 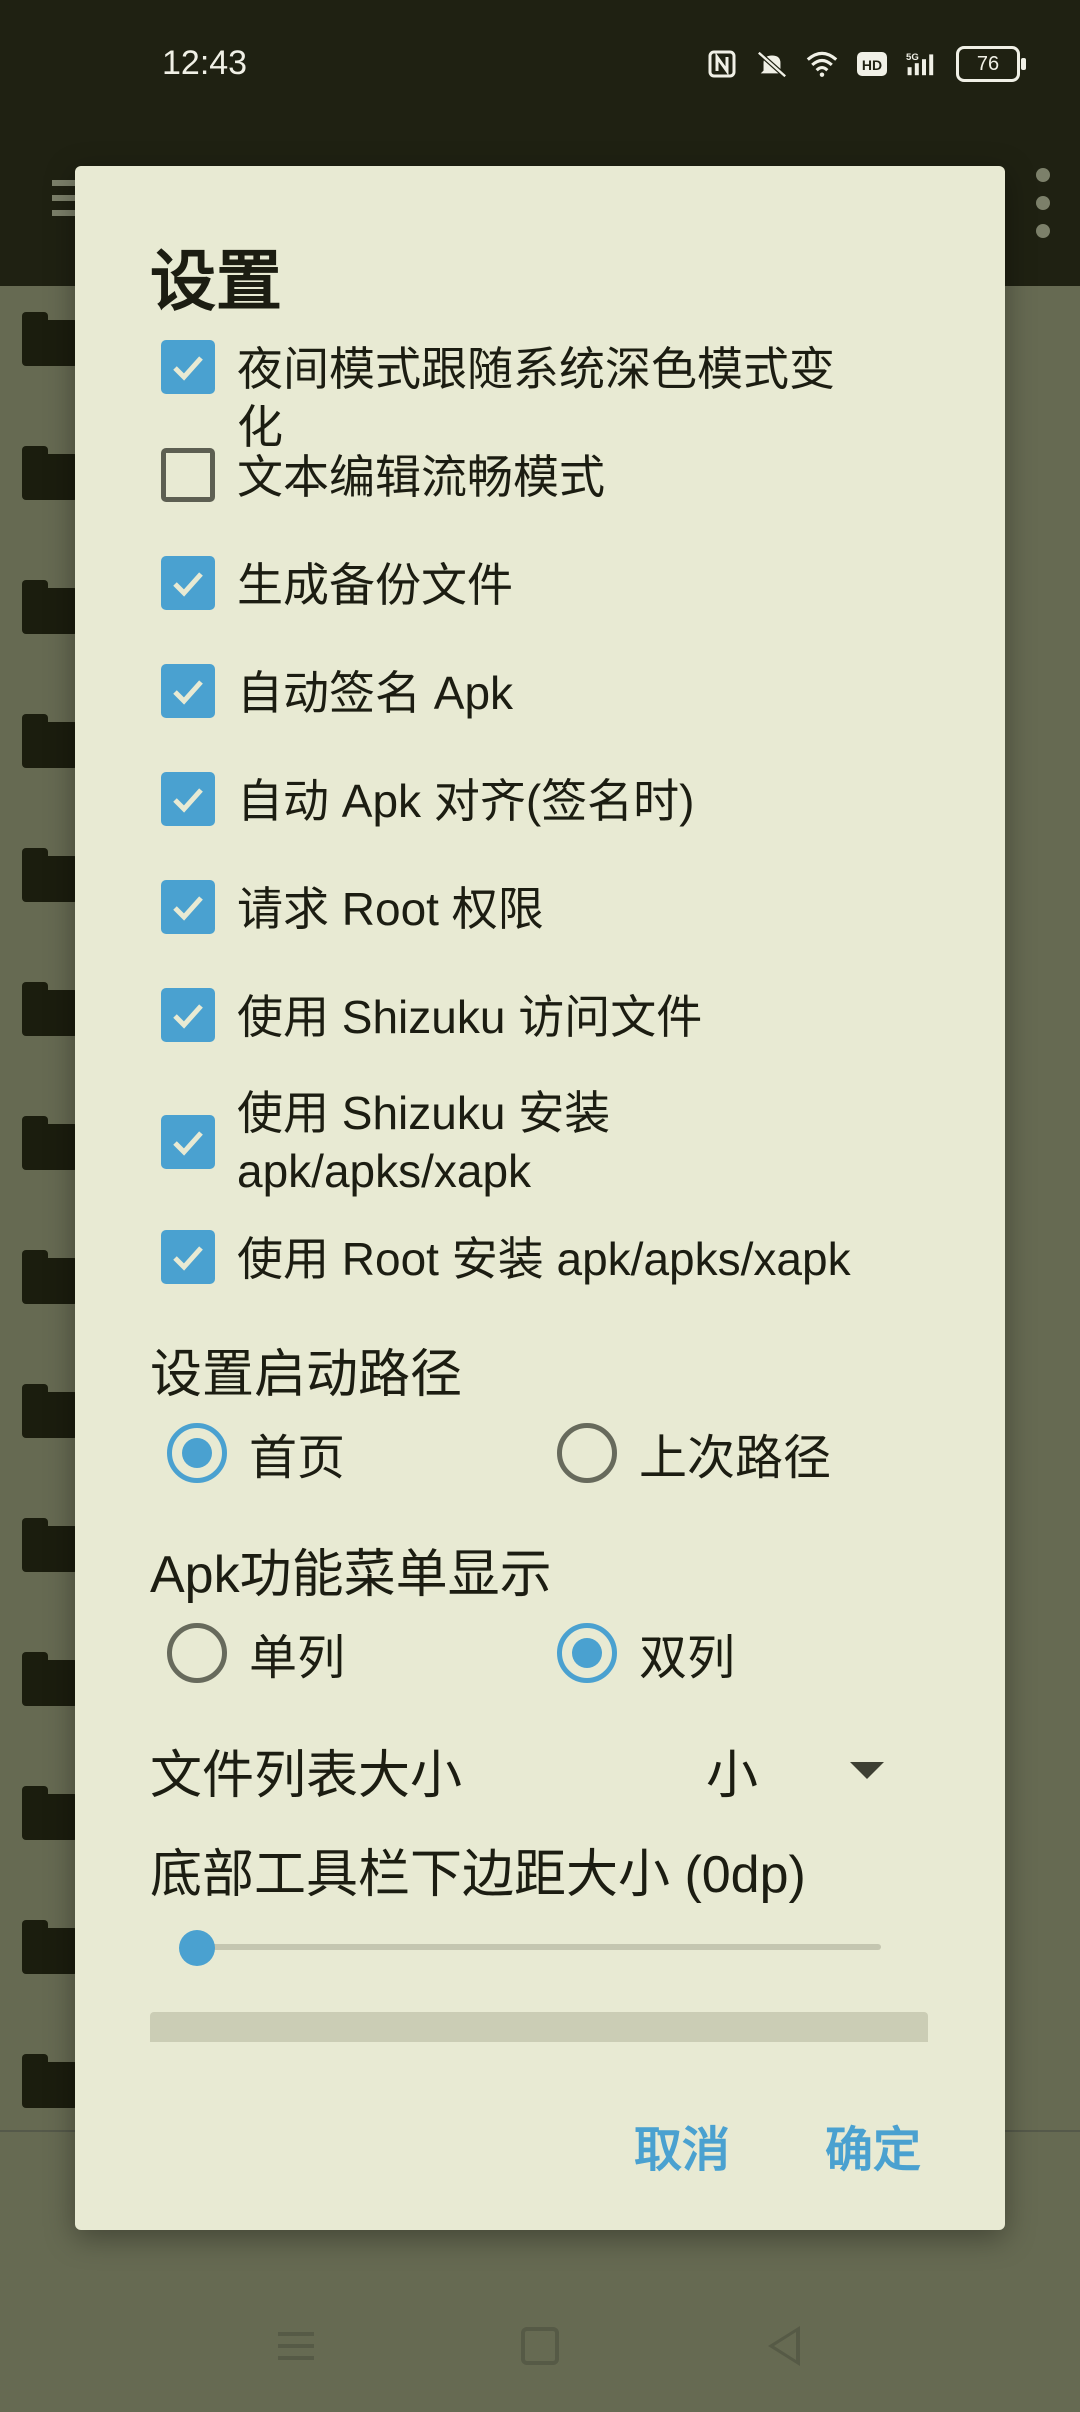 I want to click on checkbox-label: 请求 Root 权限, so click(x=390, y=909).